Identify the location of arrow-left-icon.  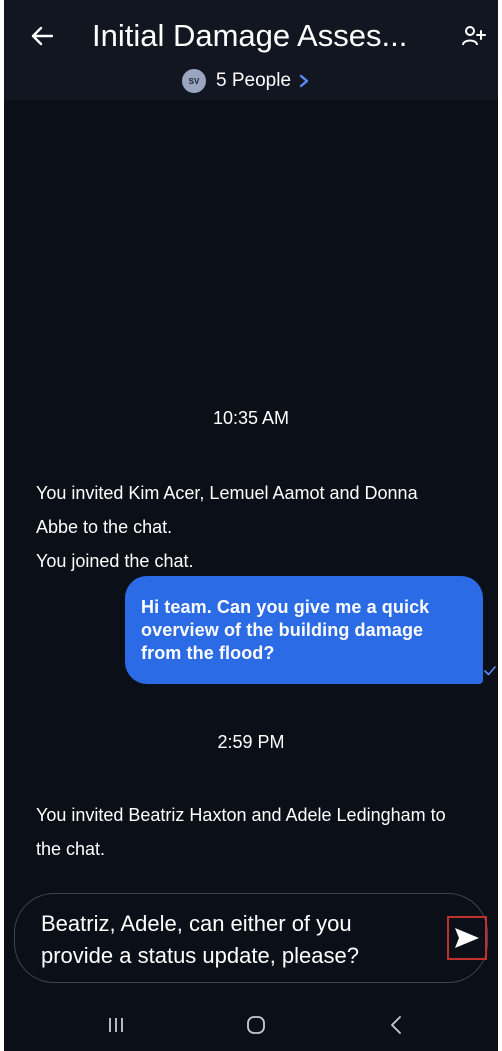
(42, 36).